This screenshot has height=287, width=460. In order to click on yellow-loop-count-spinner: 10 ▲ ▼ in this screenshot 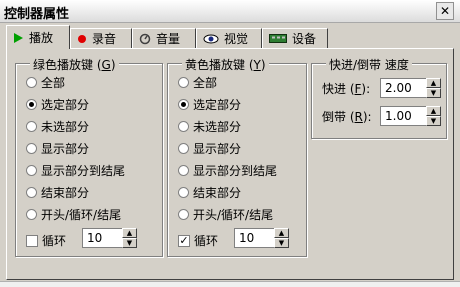, I will do `click(261, 238)`.